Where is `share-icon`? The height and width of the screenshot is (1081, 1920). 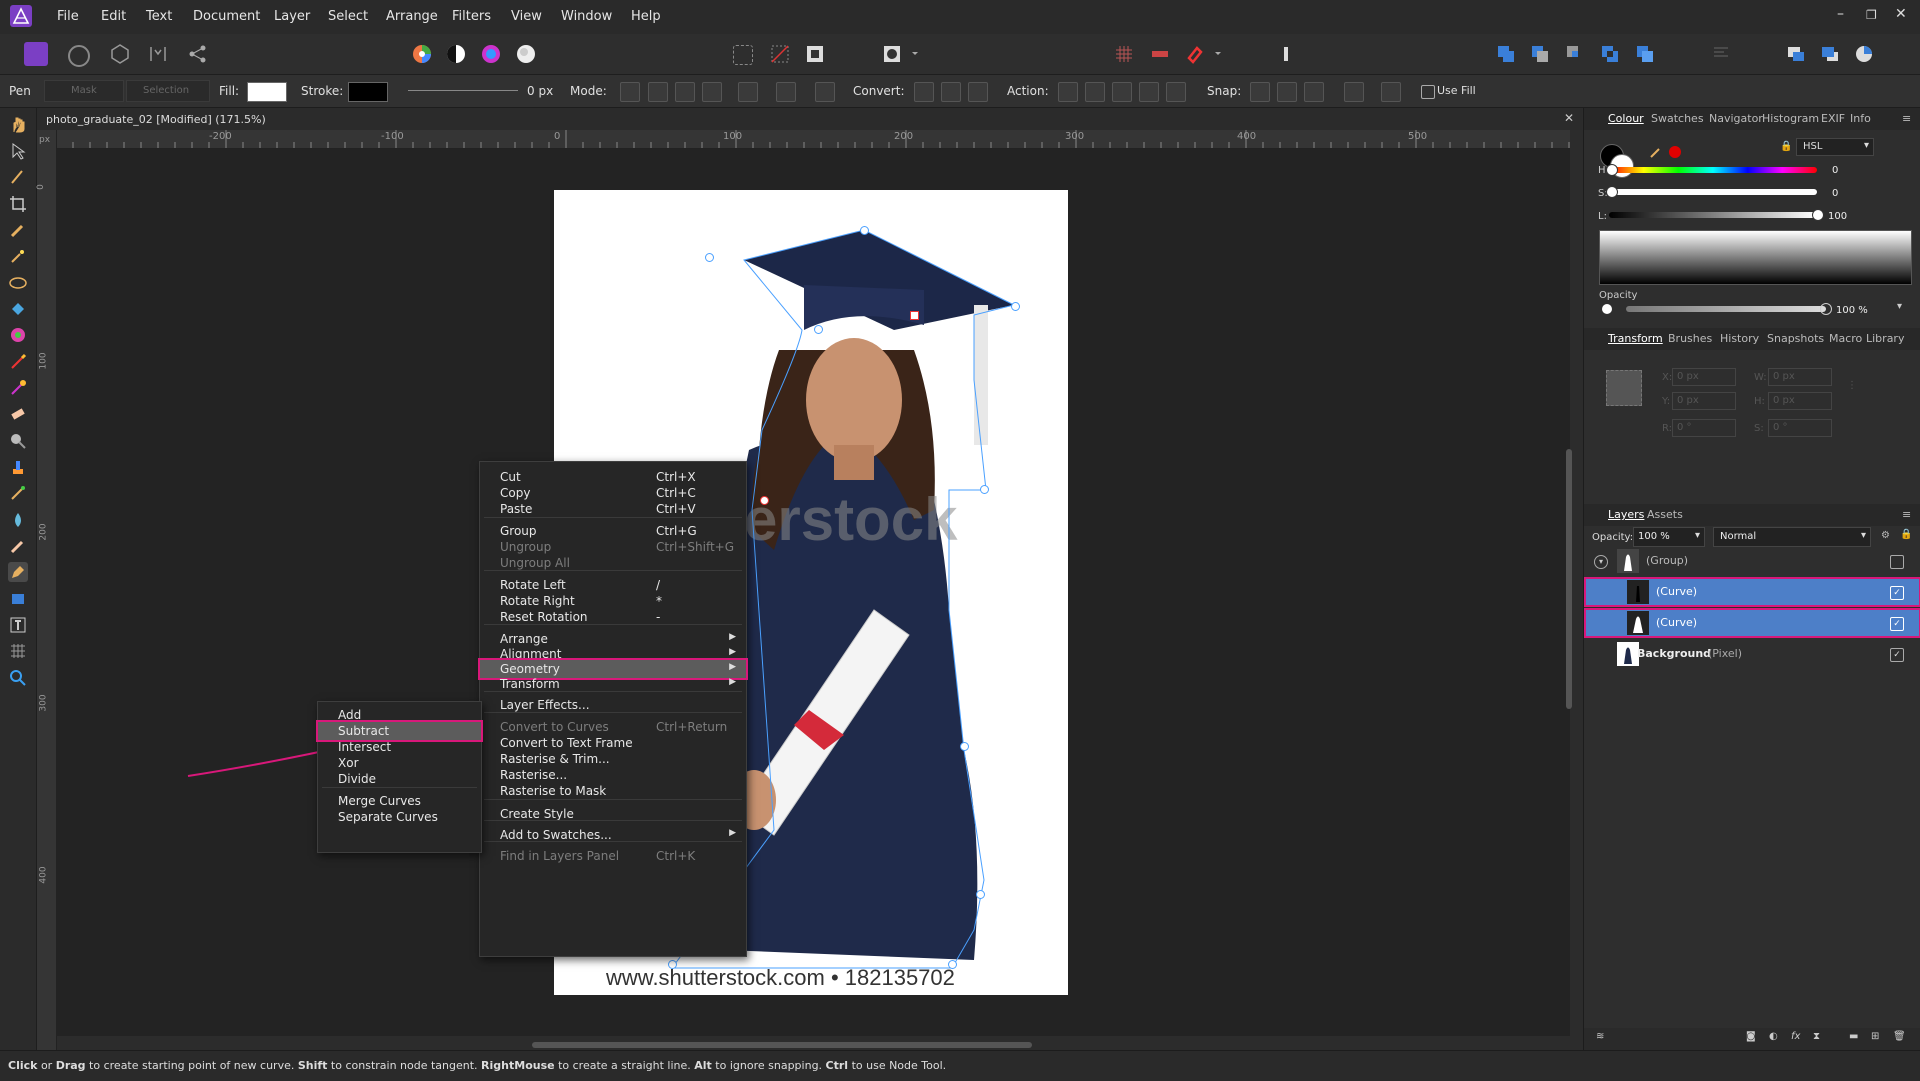 share-icon is located at coordinates (198, 54).